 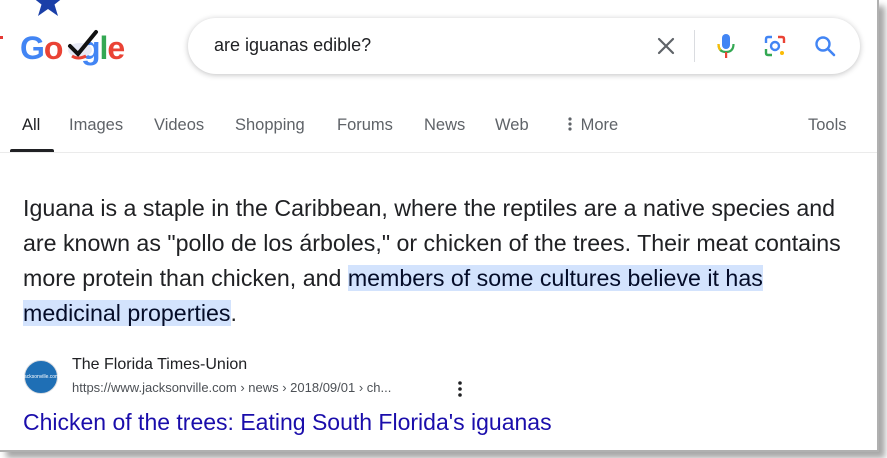 What do you see at coordinates (179, 125) in the screenshot?
I see `tab-videos: Videos` at bounding box center [179, 125].